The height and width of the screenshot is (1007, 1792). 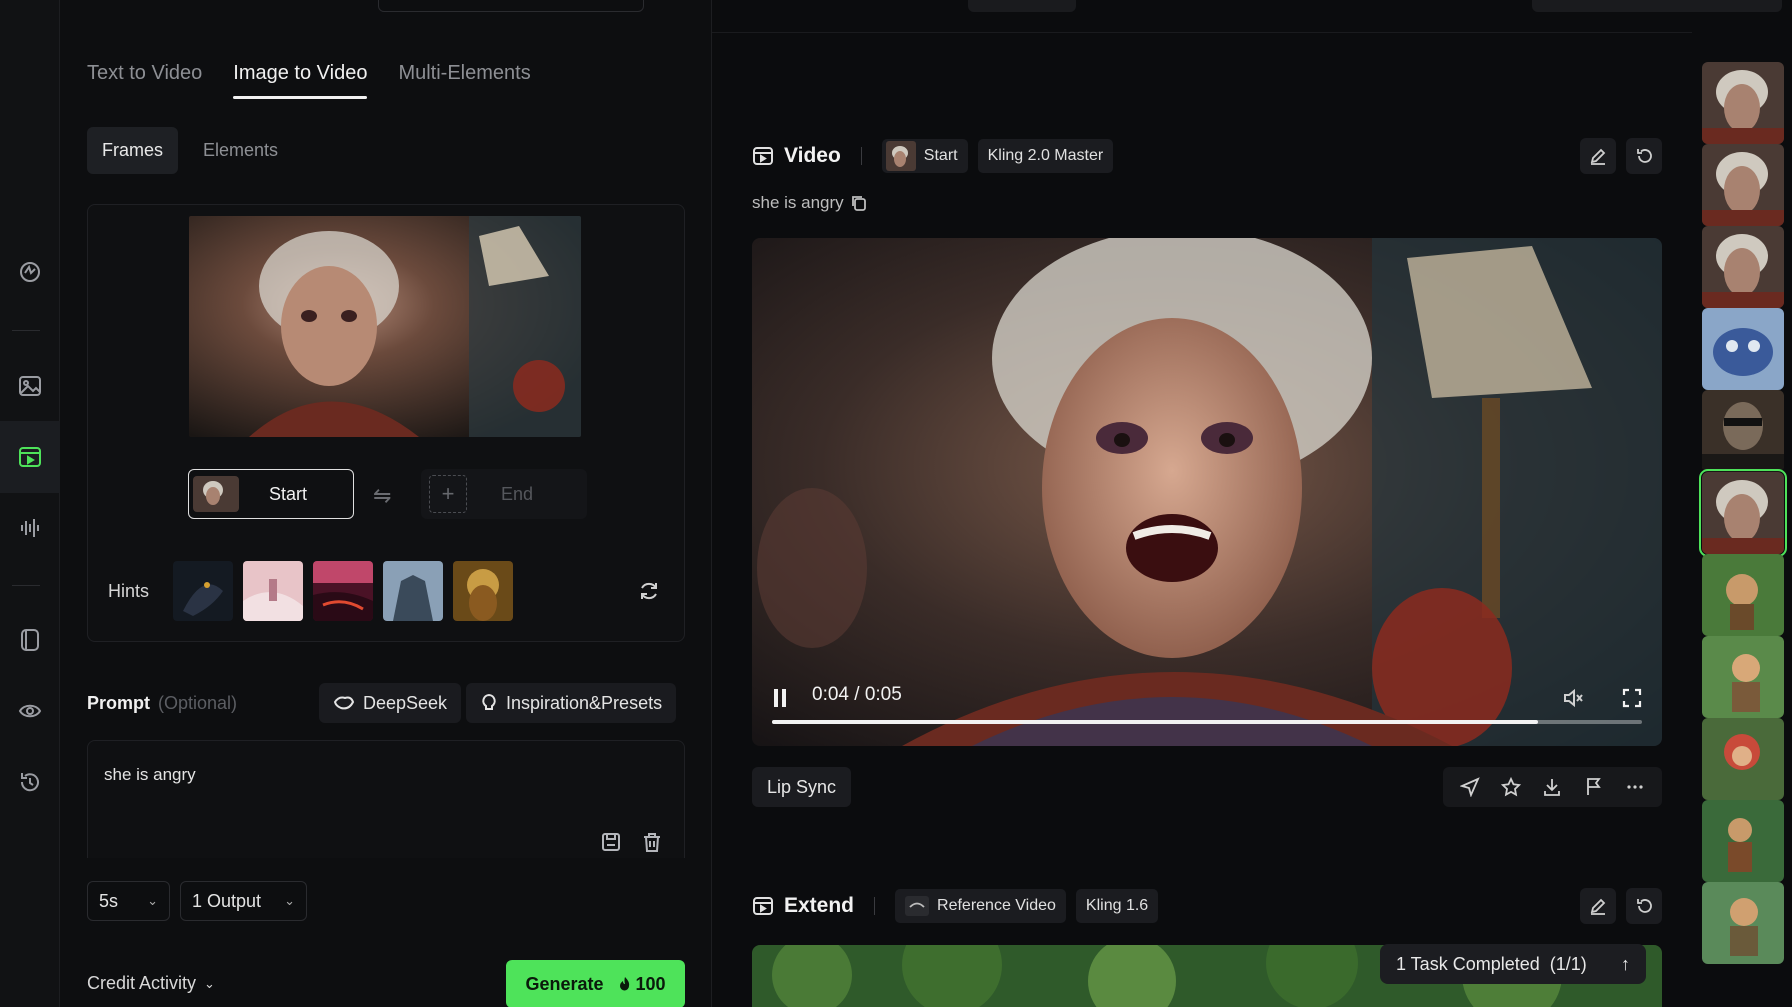 I want to click on reference-video-label: Reference Video, so click(x=996, y=905).